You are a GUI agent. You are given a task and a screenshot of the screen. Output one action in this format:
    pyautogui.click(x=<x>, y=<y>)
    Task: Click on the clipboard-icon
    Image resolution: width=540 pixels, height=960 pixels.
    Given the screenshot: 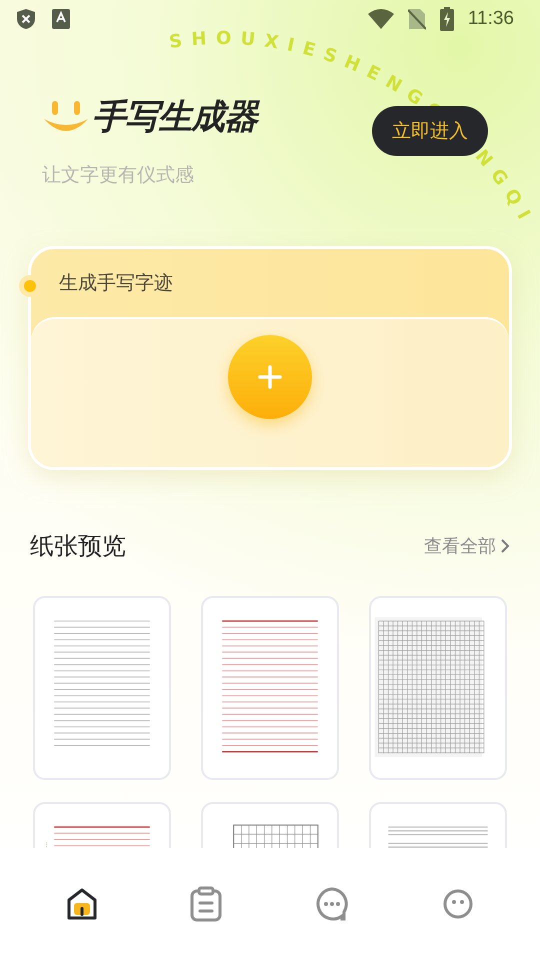 What is the action you would take?
    pyautogui.click(x=206, y=904)
    